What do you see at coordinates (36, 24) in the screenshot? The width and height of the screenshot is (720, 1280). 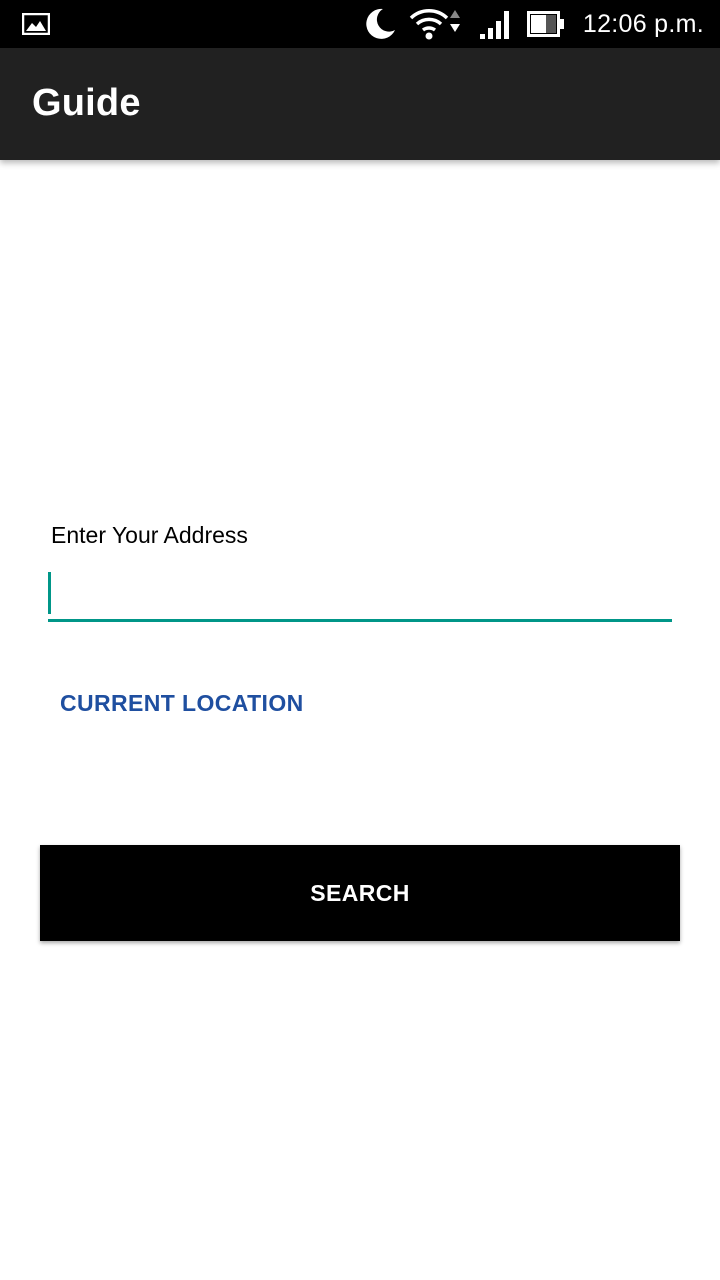 I see `gallery-icon` at bounding box center [36, 24].